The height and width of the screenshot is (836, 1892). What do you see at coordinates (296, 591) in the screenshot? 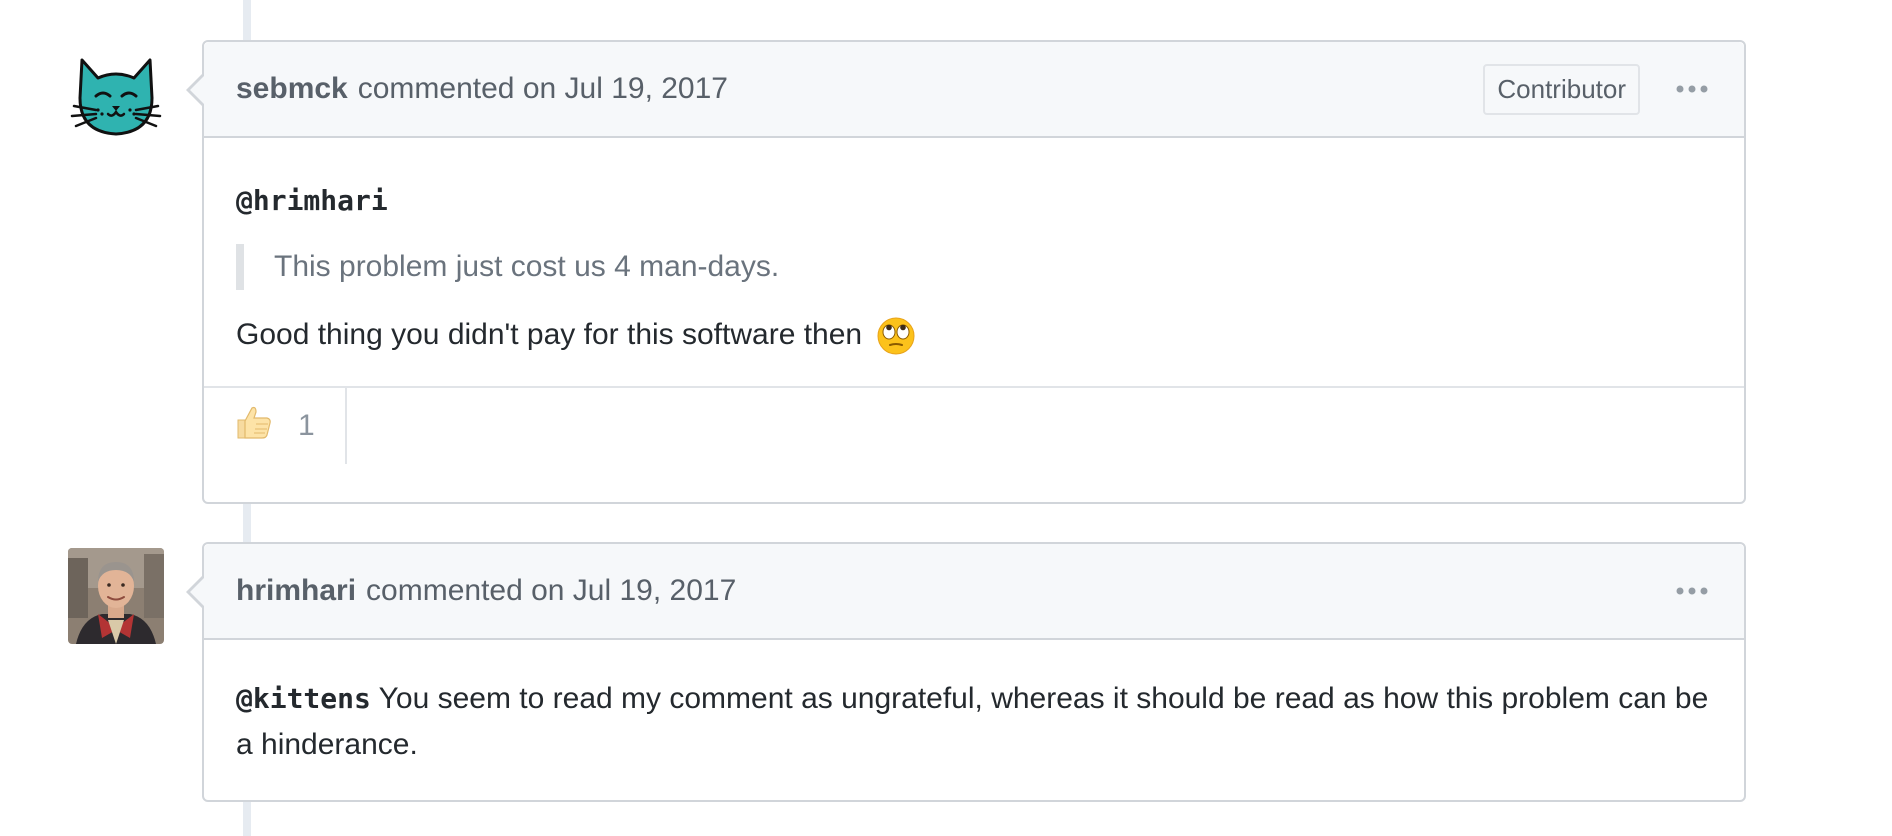
I see `comment-author-link: hrimhari` at bounding box center [296, 591].